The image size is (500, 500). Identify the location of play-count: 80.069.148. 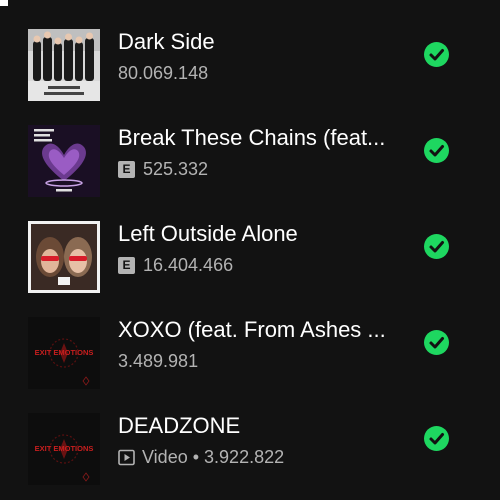
(163, 73).